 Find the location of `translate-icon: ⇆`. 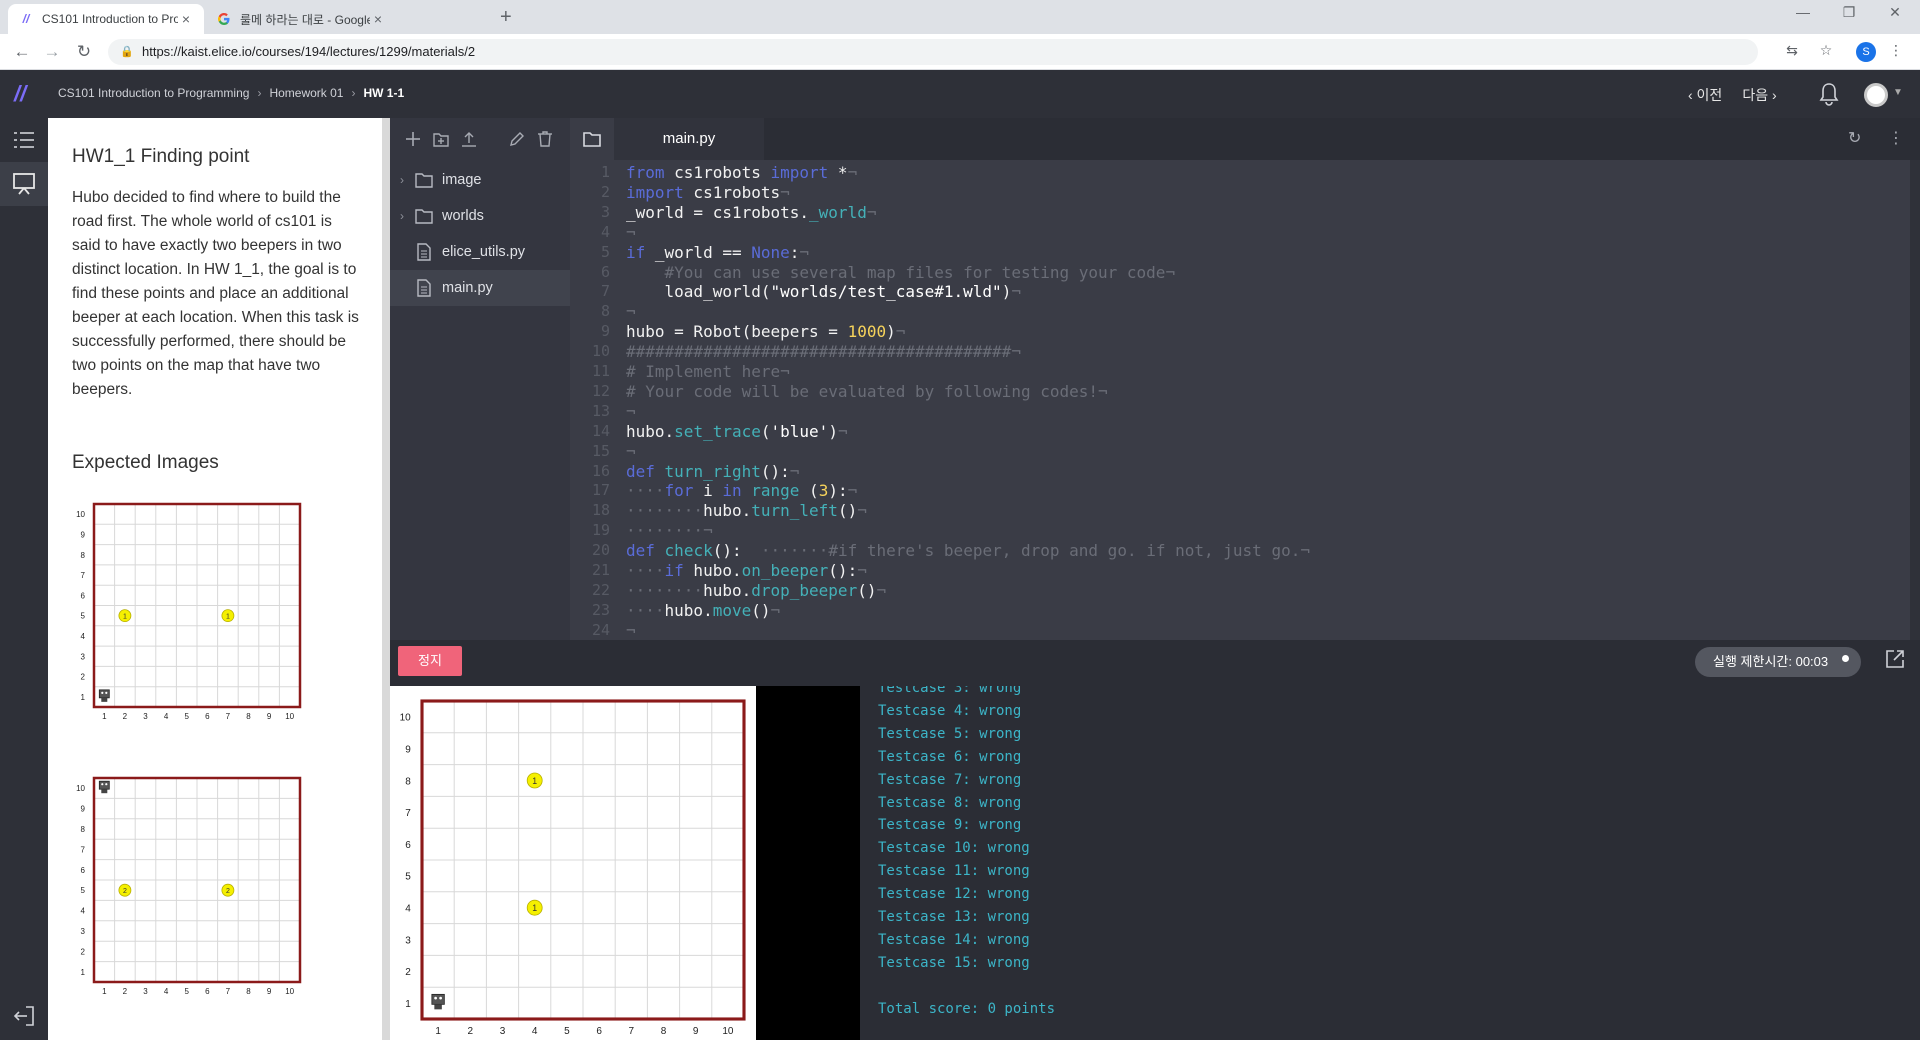

translate-icon: ⇆ is located at coordinates (1792, 50).